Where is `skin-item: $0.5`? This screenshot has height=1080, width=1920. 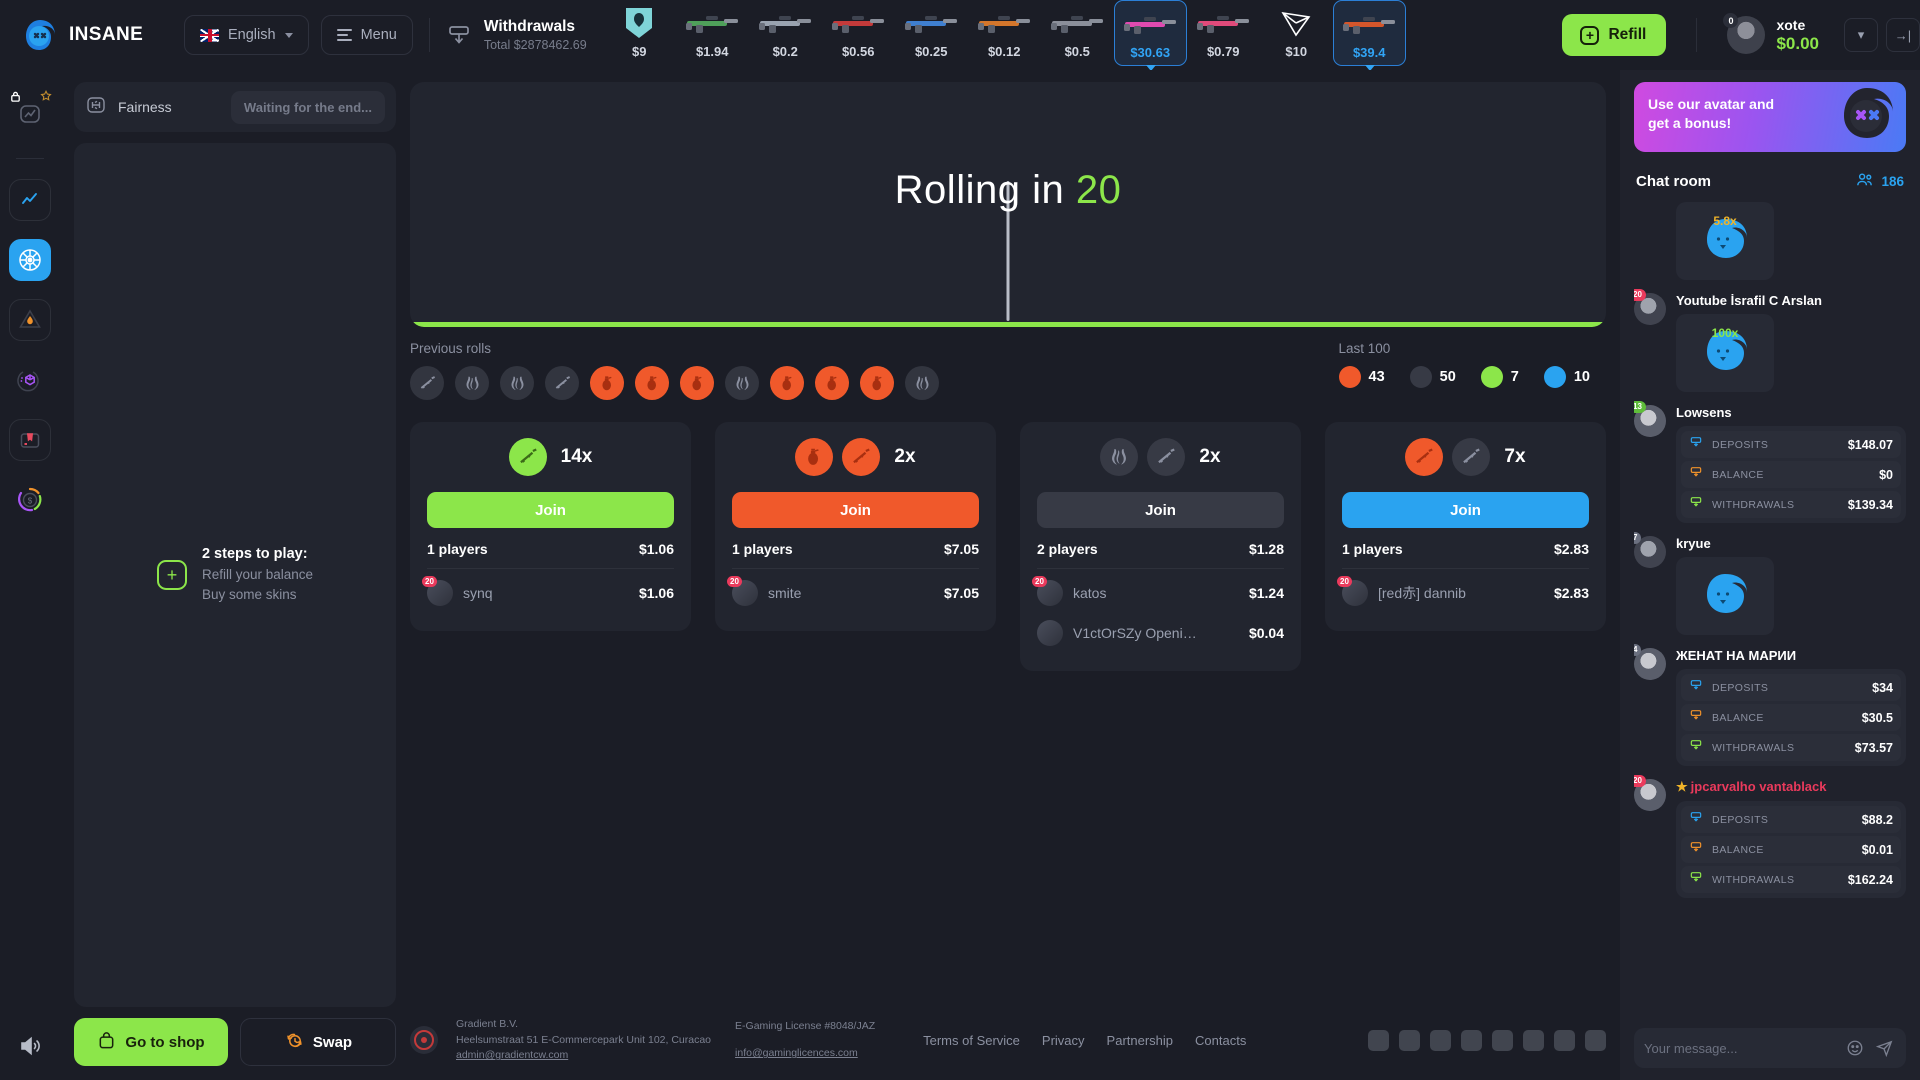
skin-item: $0.5 is located at coordinates (1077, 33).